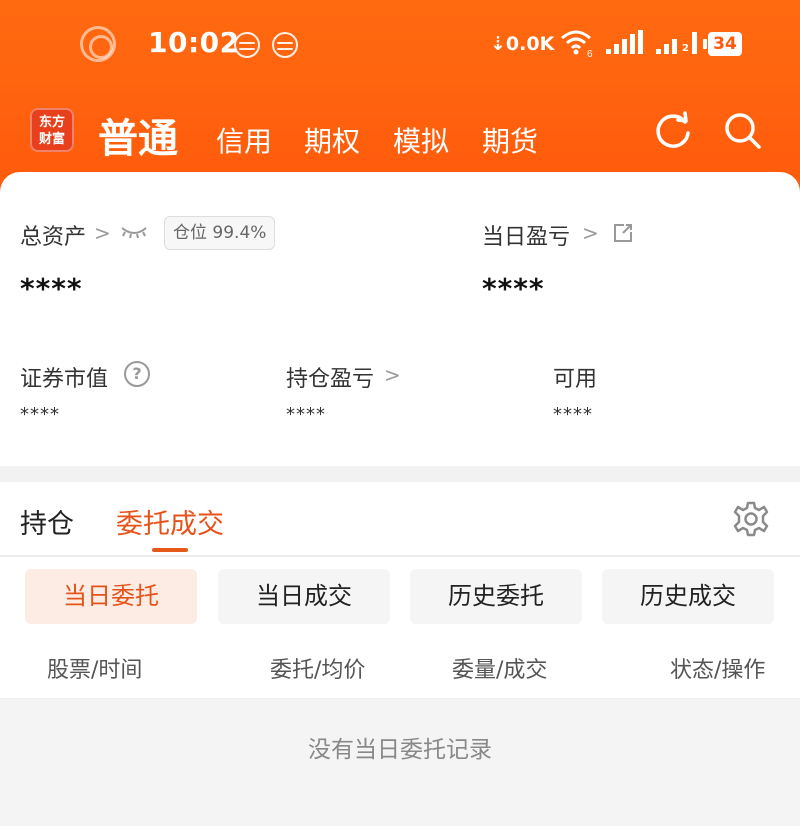 The image size is (800, 826). I want to click on daily-pnl-label: 当日盈亏, so click(526, 235).